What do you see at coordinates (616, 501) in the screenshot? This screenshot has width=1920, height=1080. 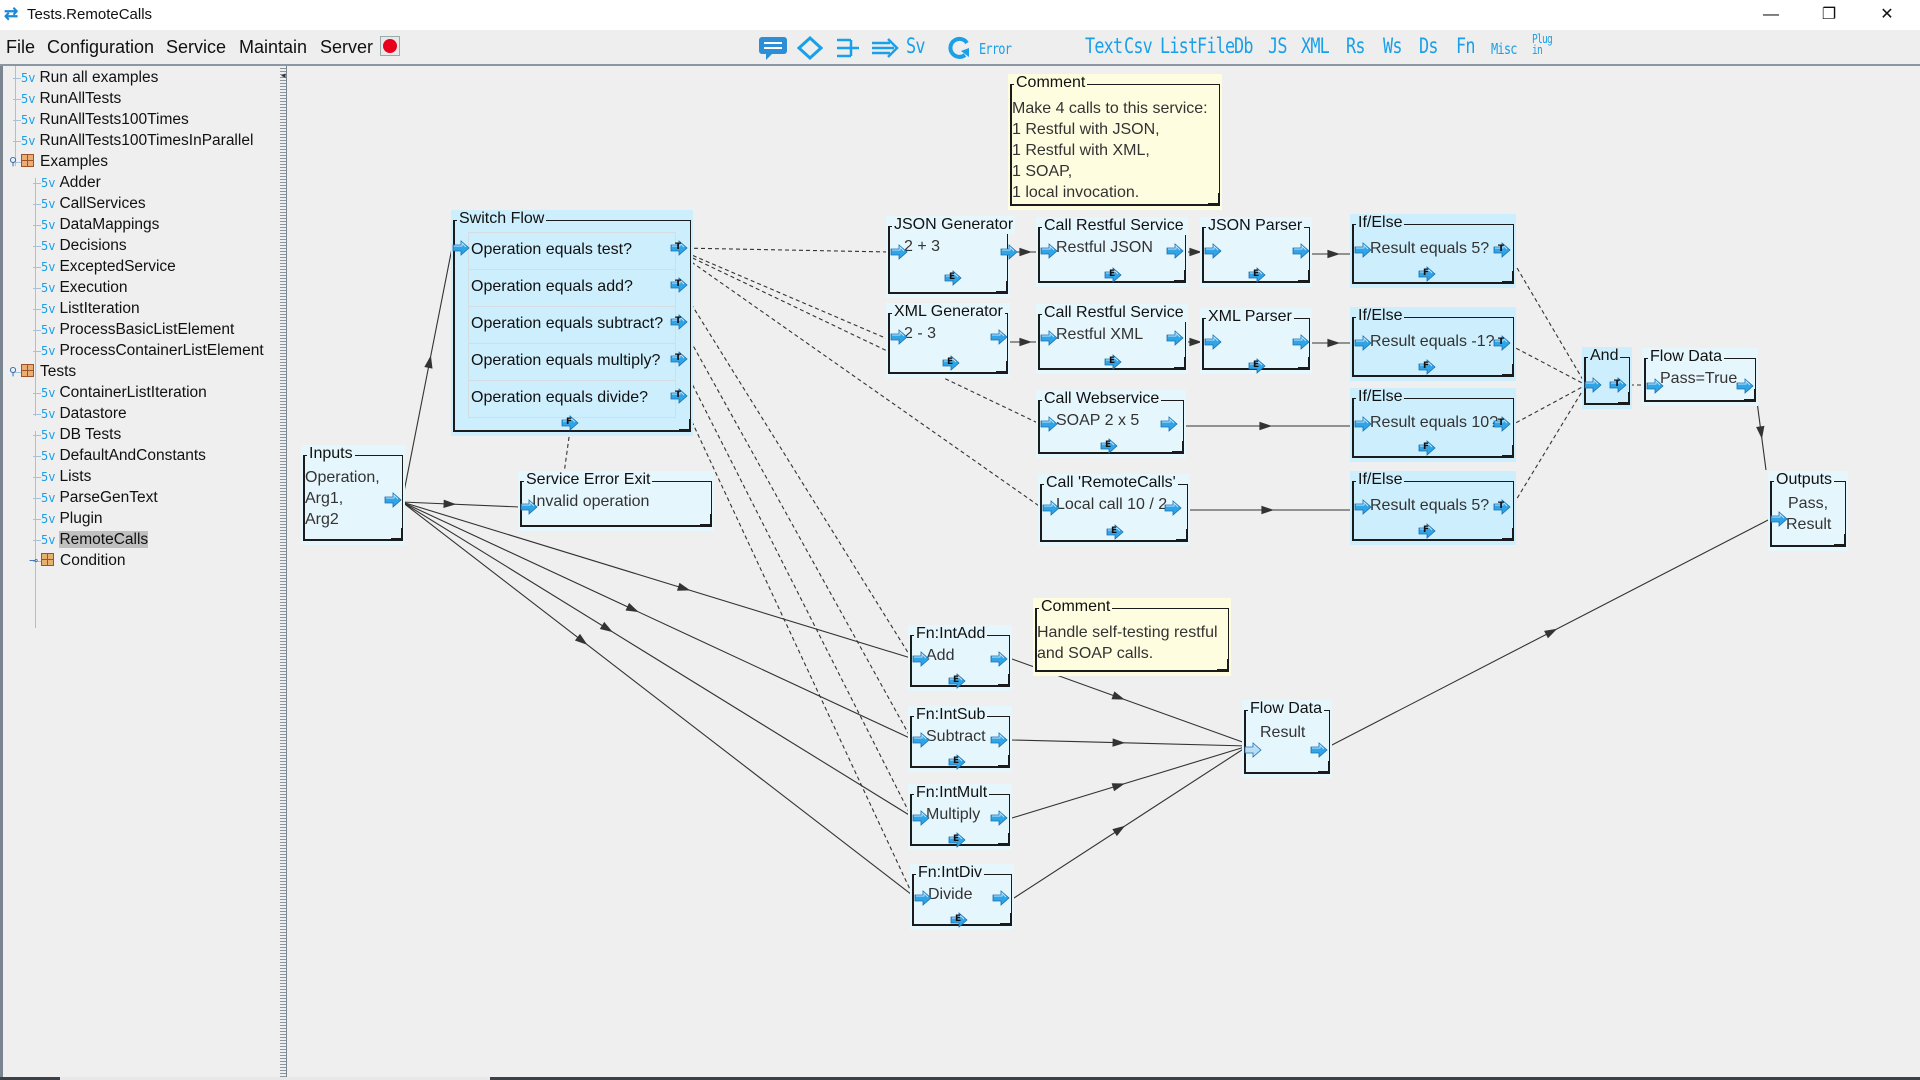 I see `service-error-exit-node: Service Error Exit Invalid operation` at bounding box center [616, 501].